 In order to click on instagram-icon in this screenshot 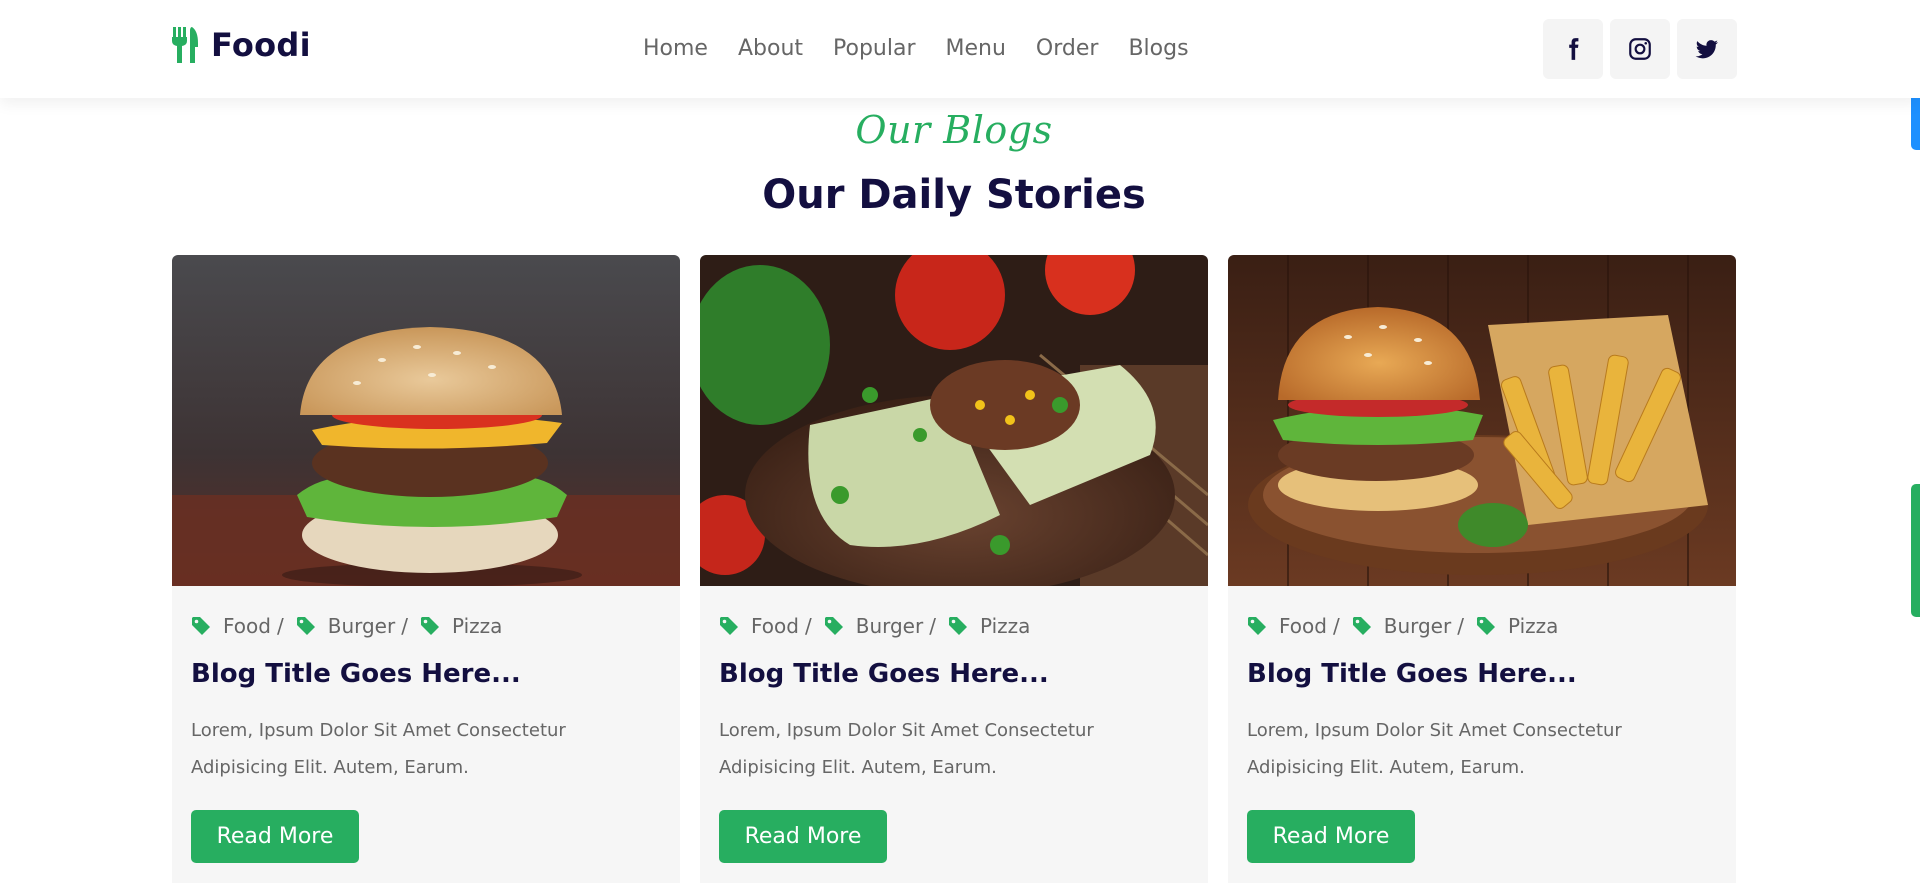, I will do `click(1640, 49)`.